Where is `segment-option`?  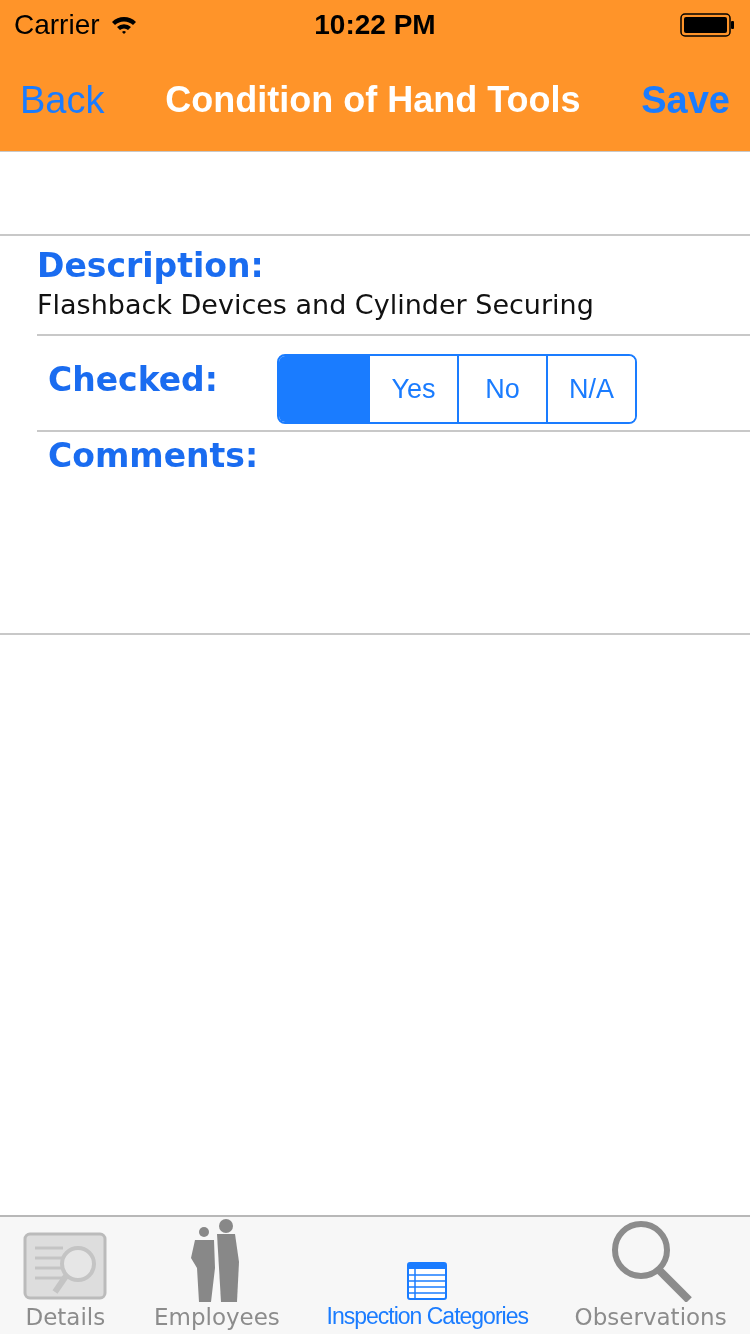 segment-option is located at coordinates (323, 389).